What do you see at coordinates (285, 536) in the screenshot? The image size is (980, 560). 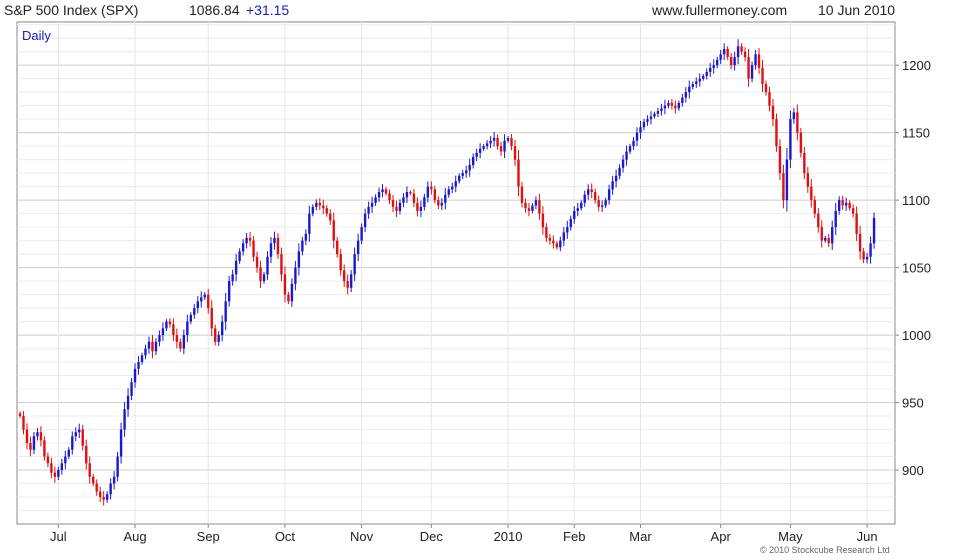 I see `x-tick-label: Oct` at bounding box center [285, 536].